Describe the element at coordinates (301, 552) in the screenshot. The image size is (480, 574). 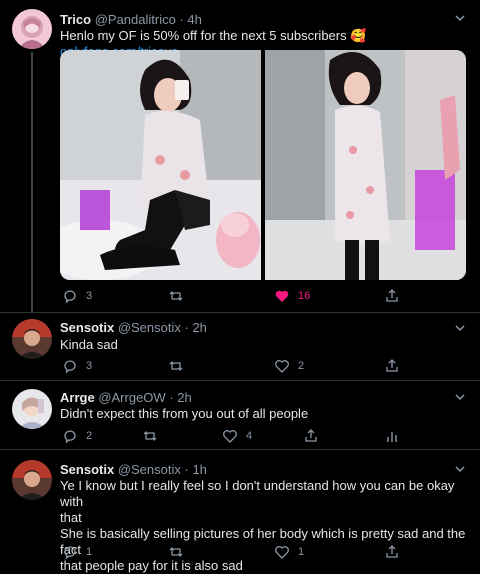
I see `like-count: 1` at that location.